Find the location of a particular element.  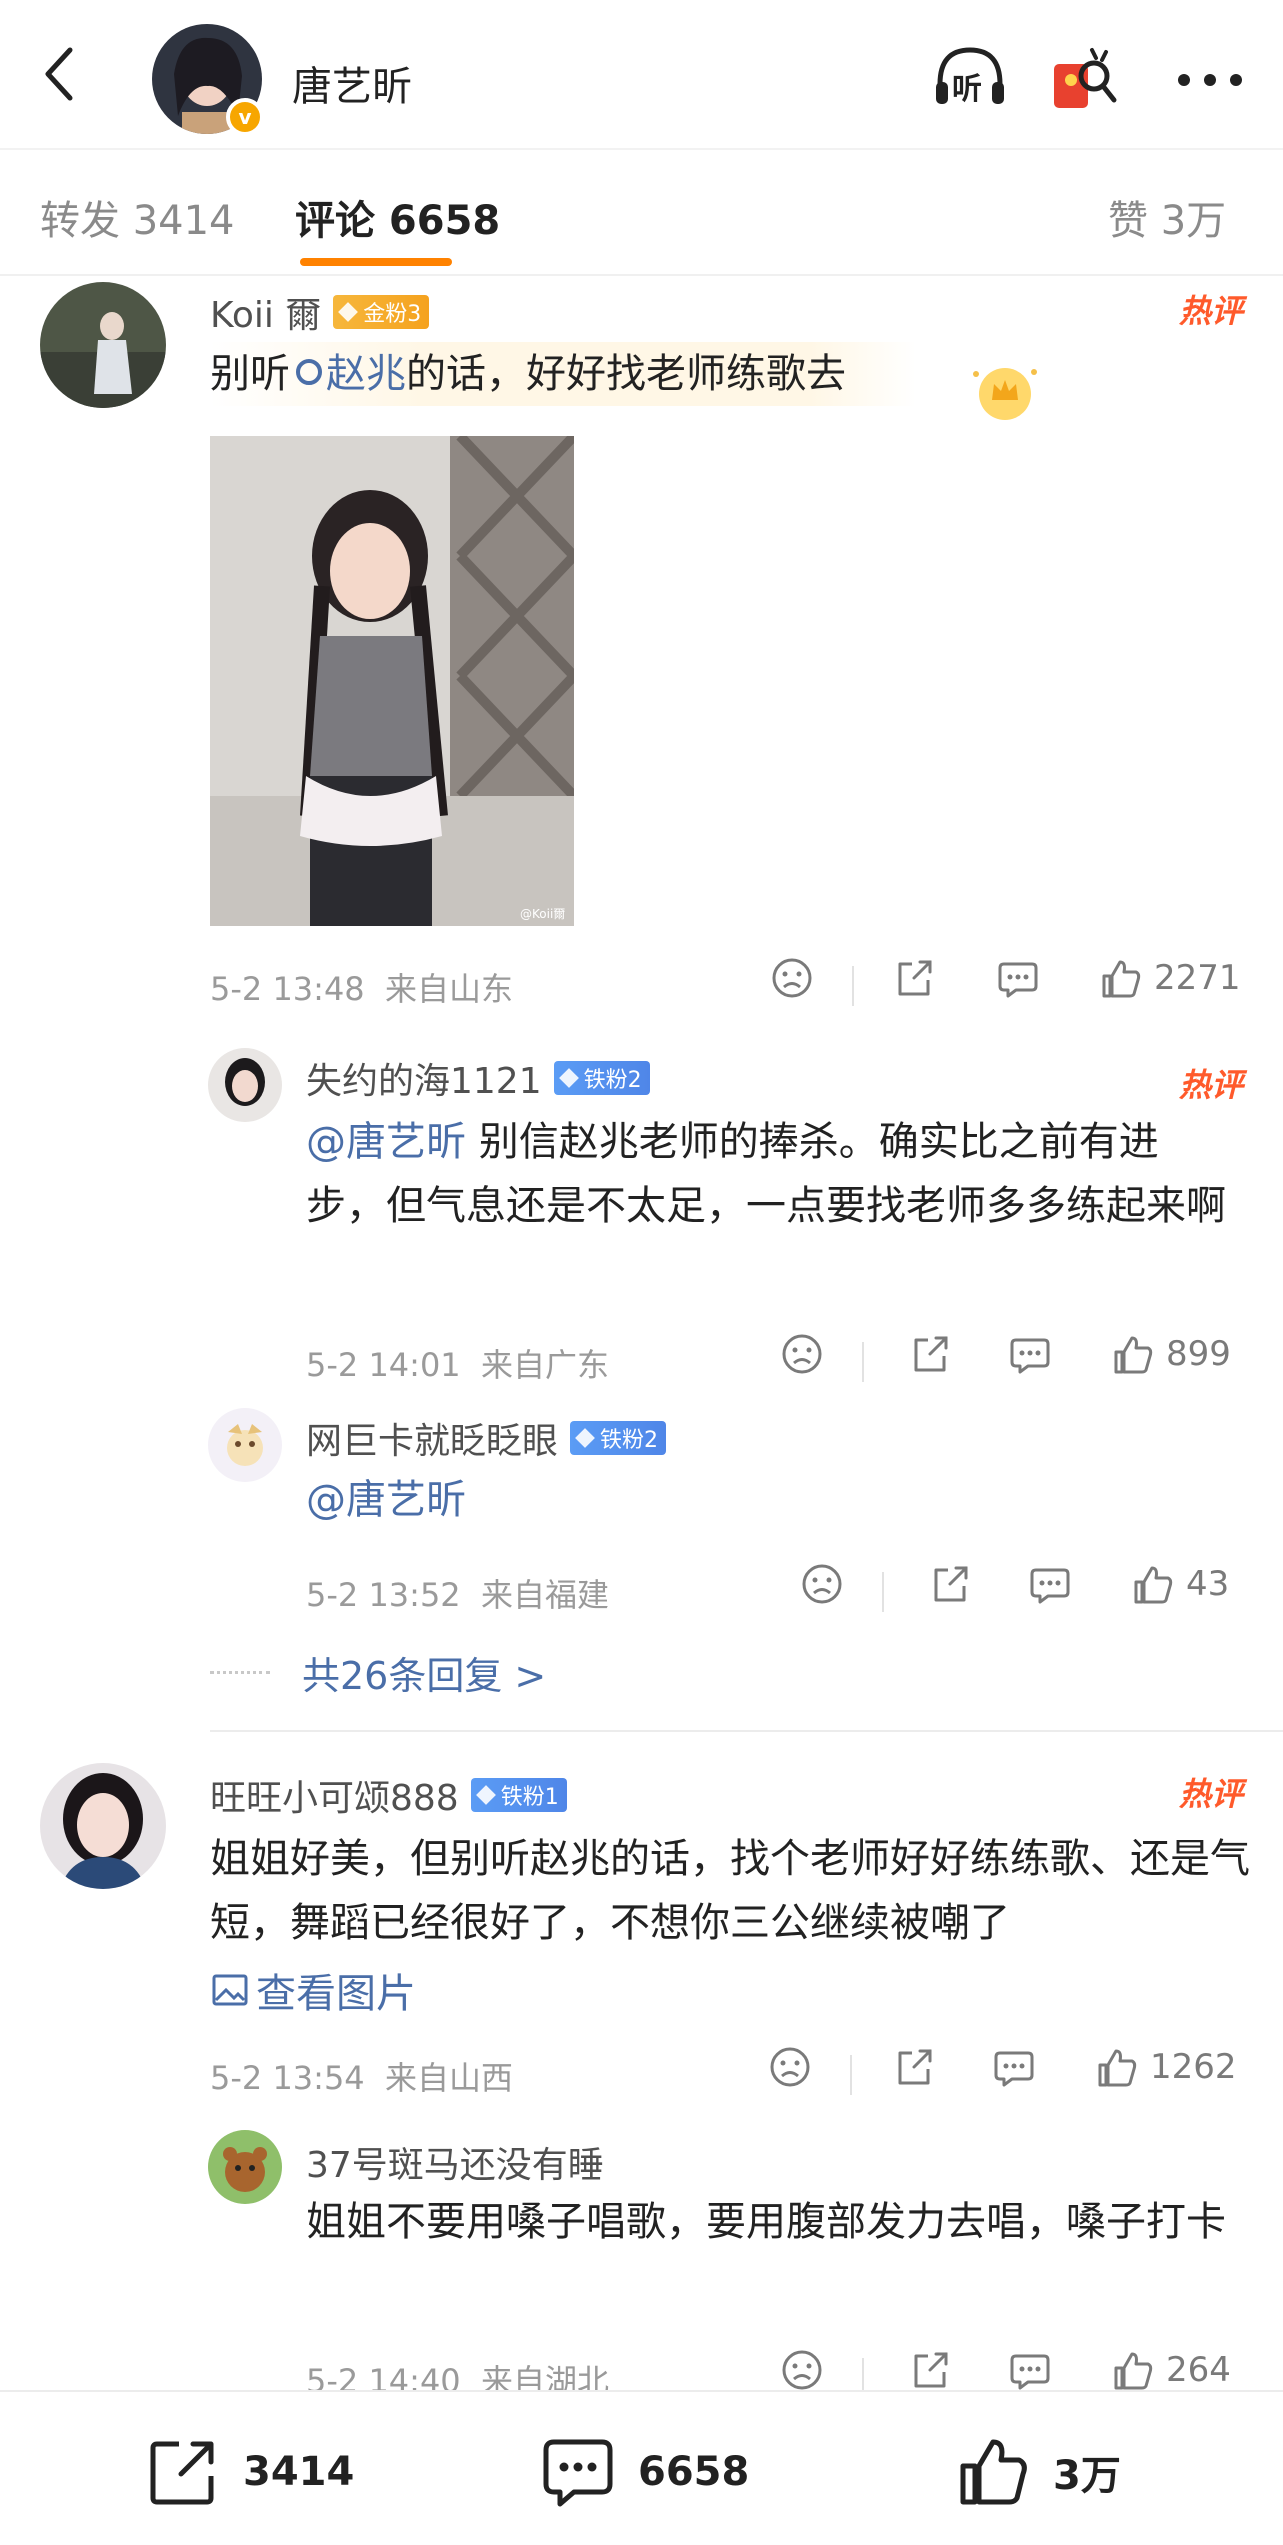

fan-badge: 铁粉1 is located at coordinates (518, 1795).